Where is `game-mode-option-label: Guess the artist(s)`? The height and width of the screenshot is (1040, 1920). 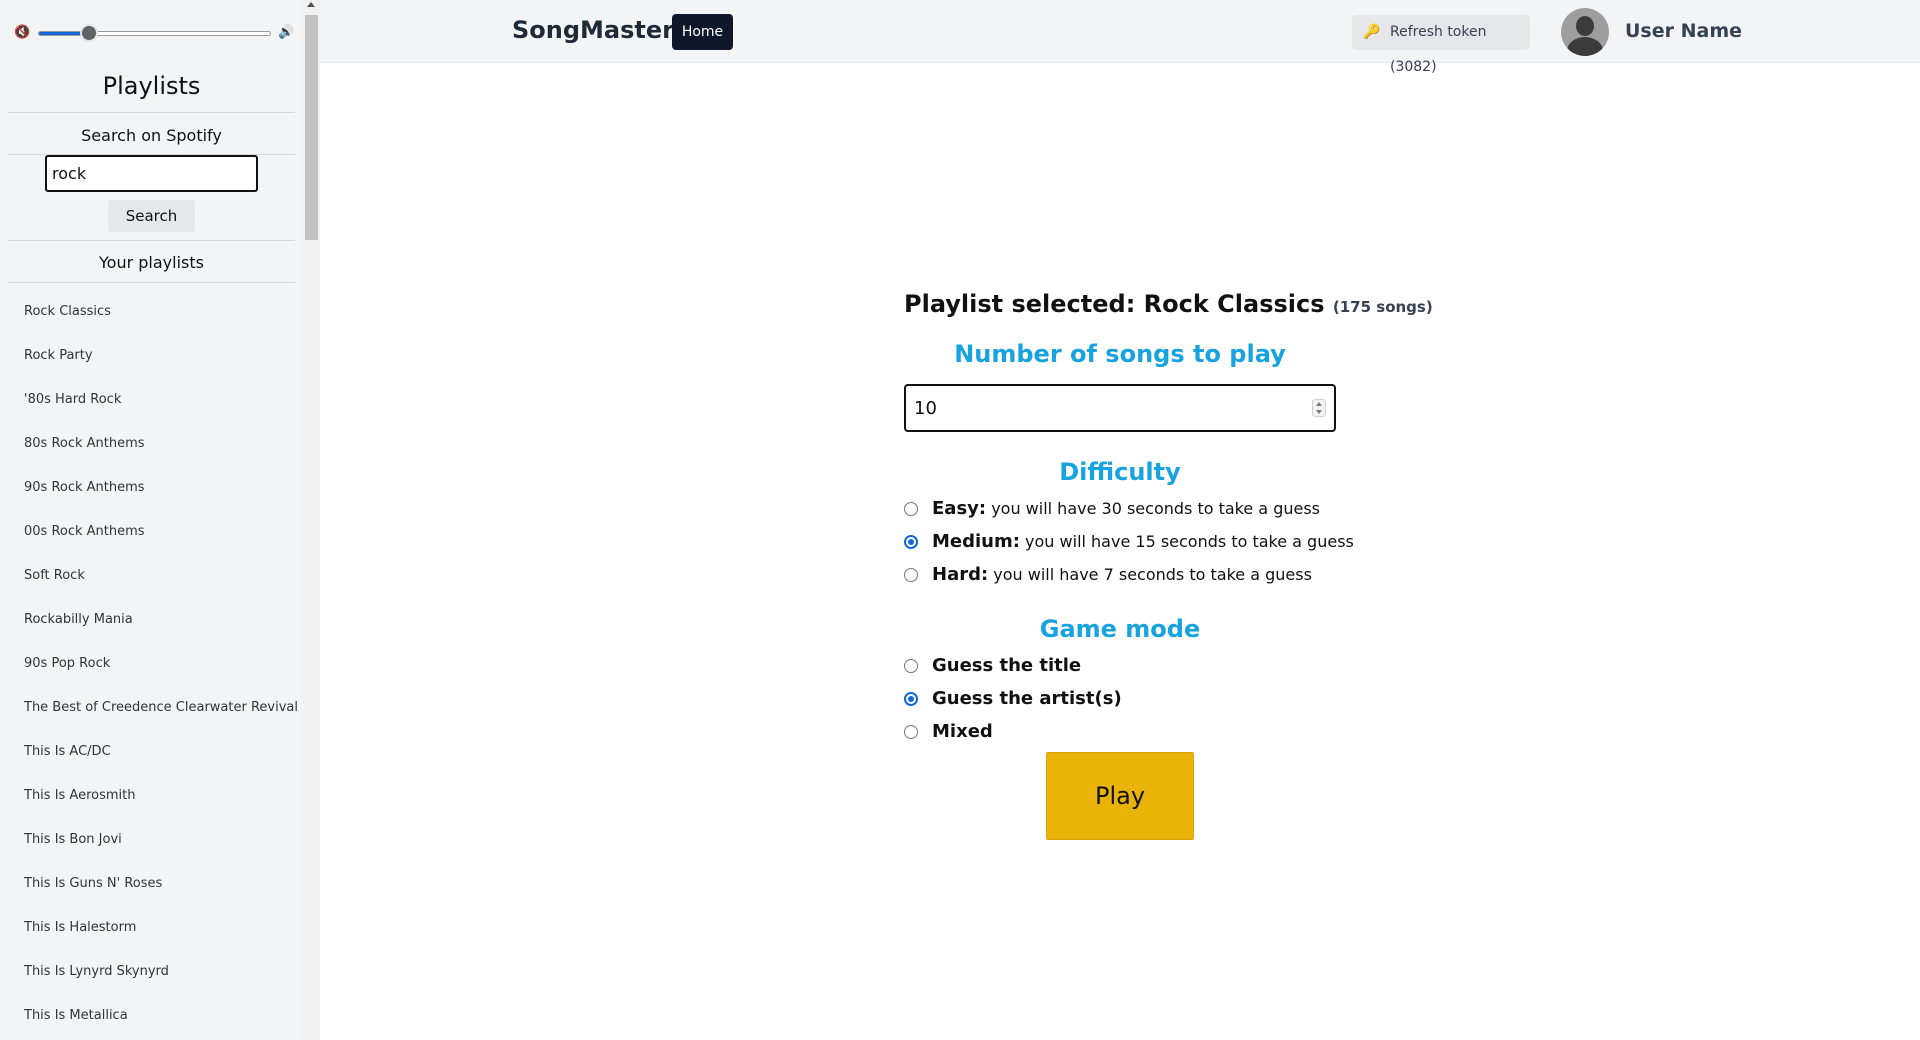 game-mode-option-label: Guess the artist(s) is located at coordinates (1027, 698).